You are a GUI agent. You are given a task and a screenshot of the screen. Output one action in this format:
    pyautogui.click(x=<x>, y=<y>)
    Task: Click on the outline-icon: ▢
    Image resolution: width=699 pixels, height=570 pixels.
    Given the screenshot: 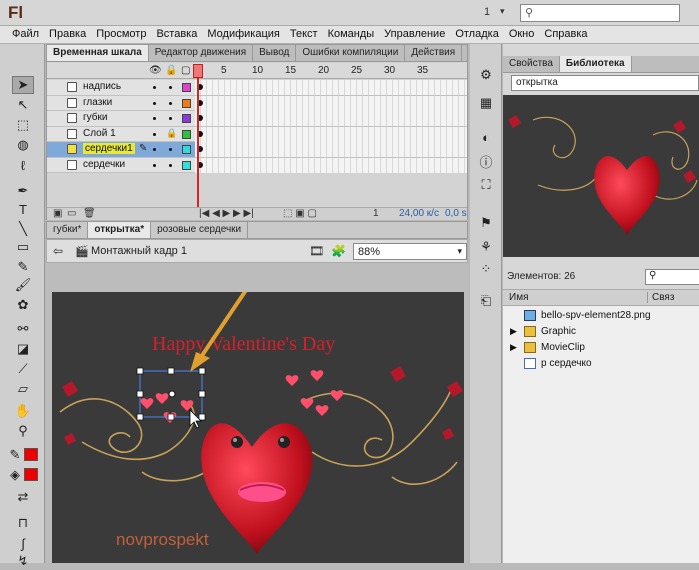 What is the action you would take?
    pyautogui.click(x=185, y=70)
    